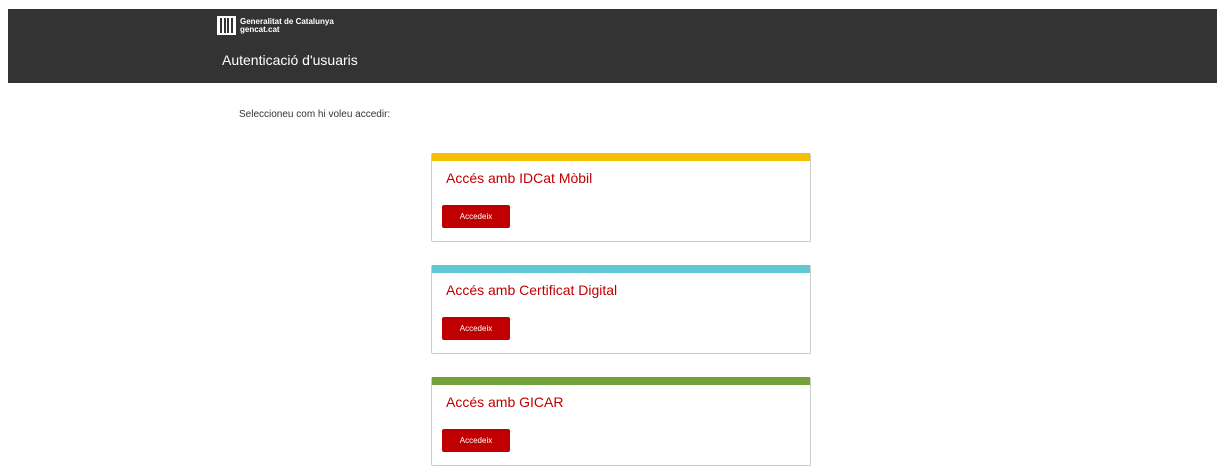  I want to click on logo-line-2: gencat.cat, so click(260, 29).